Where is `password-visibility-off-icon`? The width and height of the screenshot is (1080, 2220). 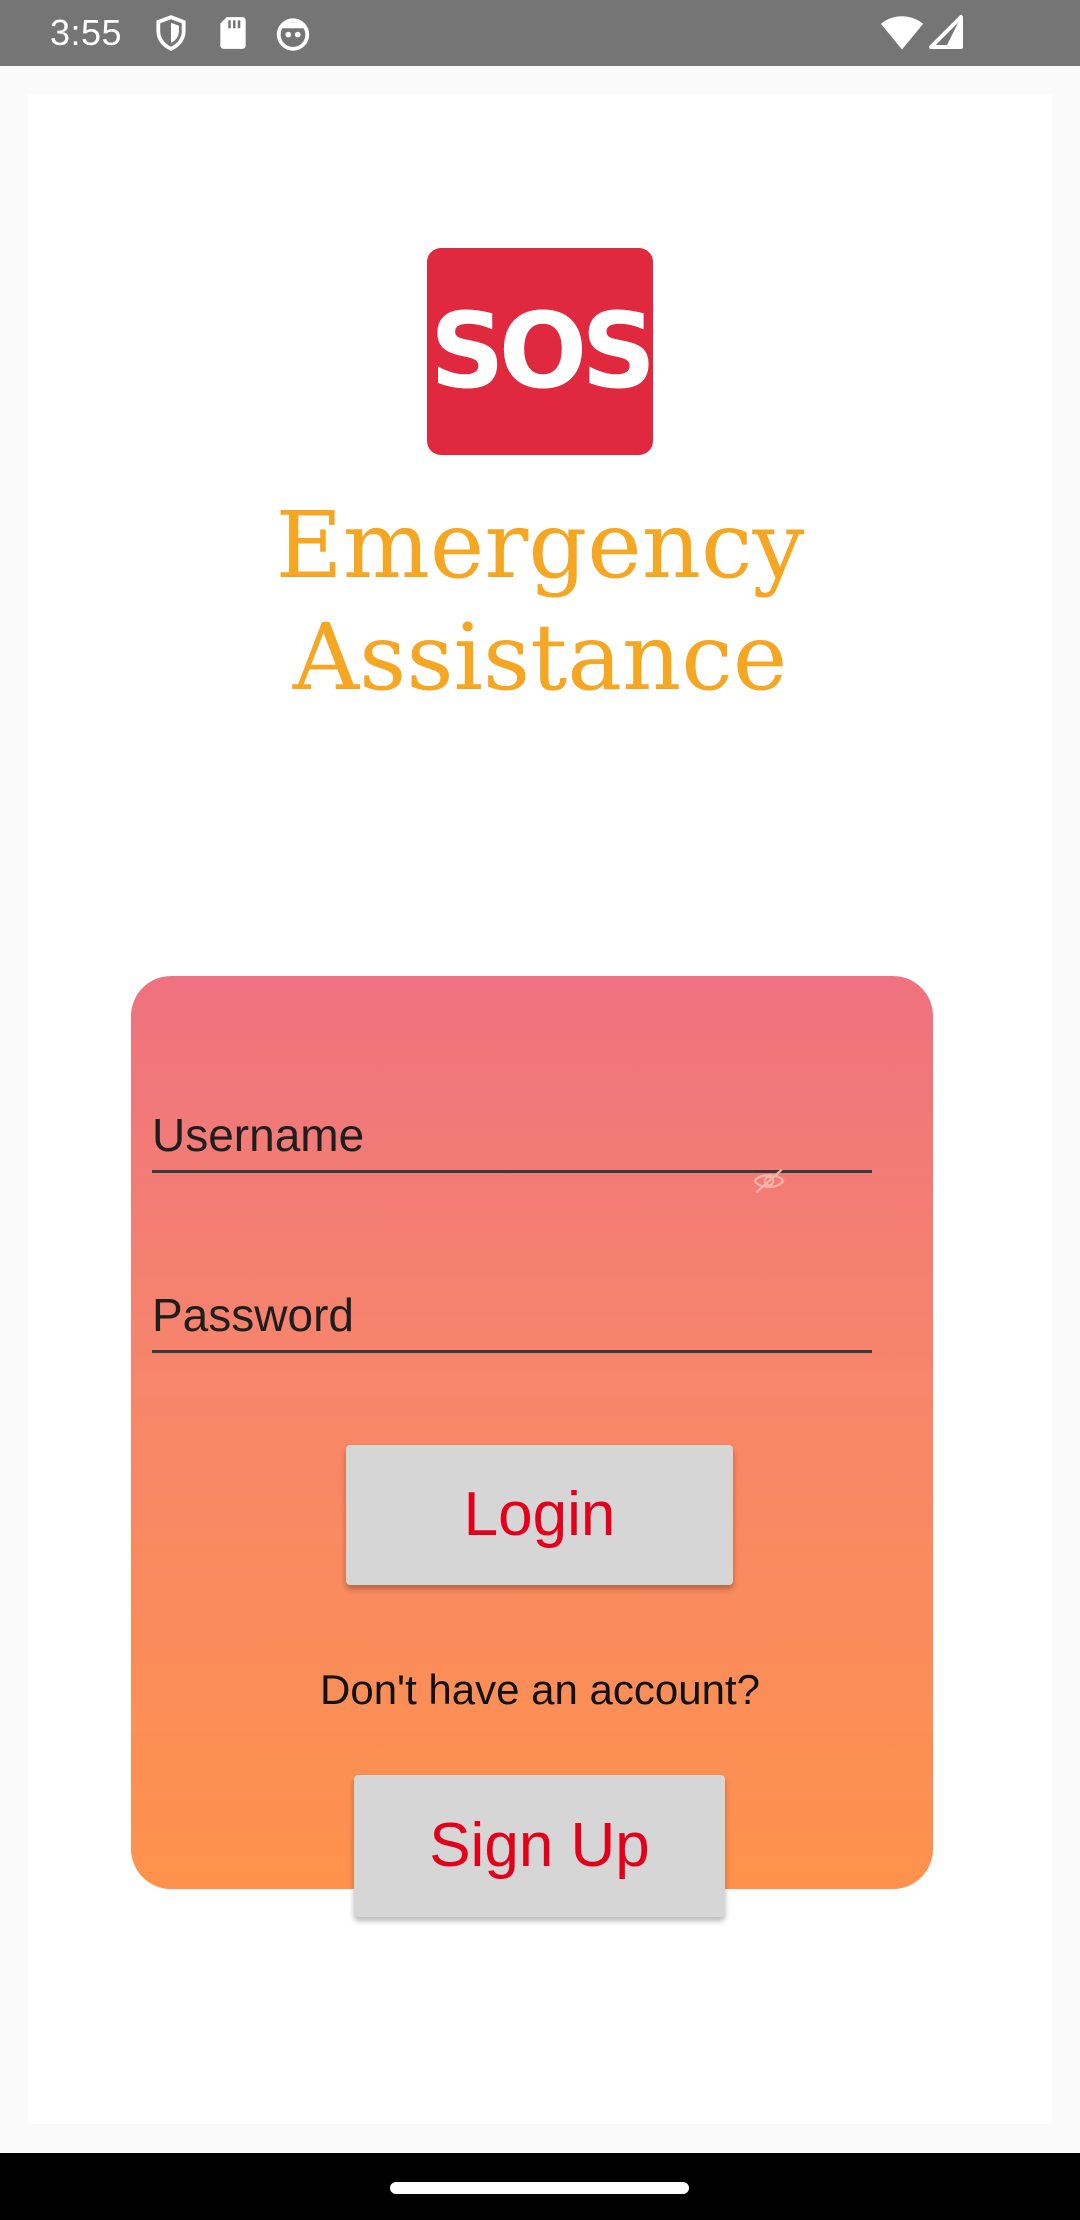 password-visibility-off-icon is located at coordinates (769, 1181).